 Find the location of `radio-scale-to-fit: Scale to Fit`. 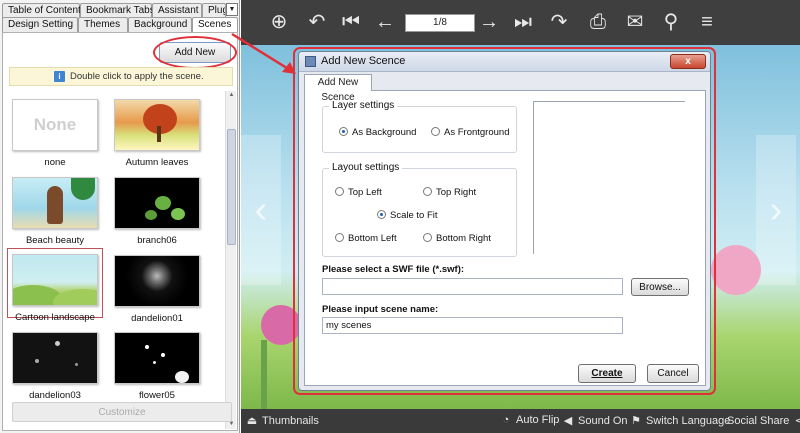

radio-scale-to-fit: Scale to Fit is located at coordinates (407, 215).